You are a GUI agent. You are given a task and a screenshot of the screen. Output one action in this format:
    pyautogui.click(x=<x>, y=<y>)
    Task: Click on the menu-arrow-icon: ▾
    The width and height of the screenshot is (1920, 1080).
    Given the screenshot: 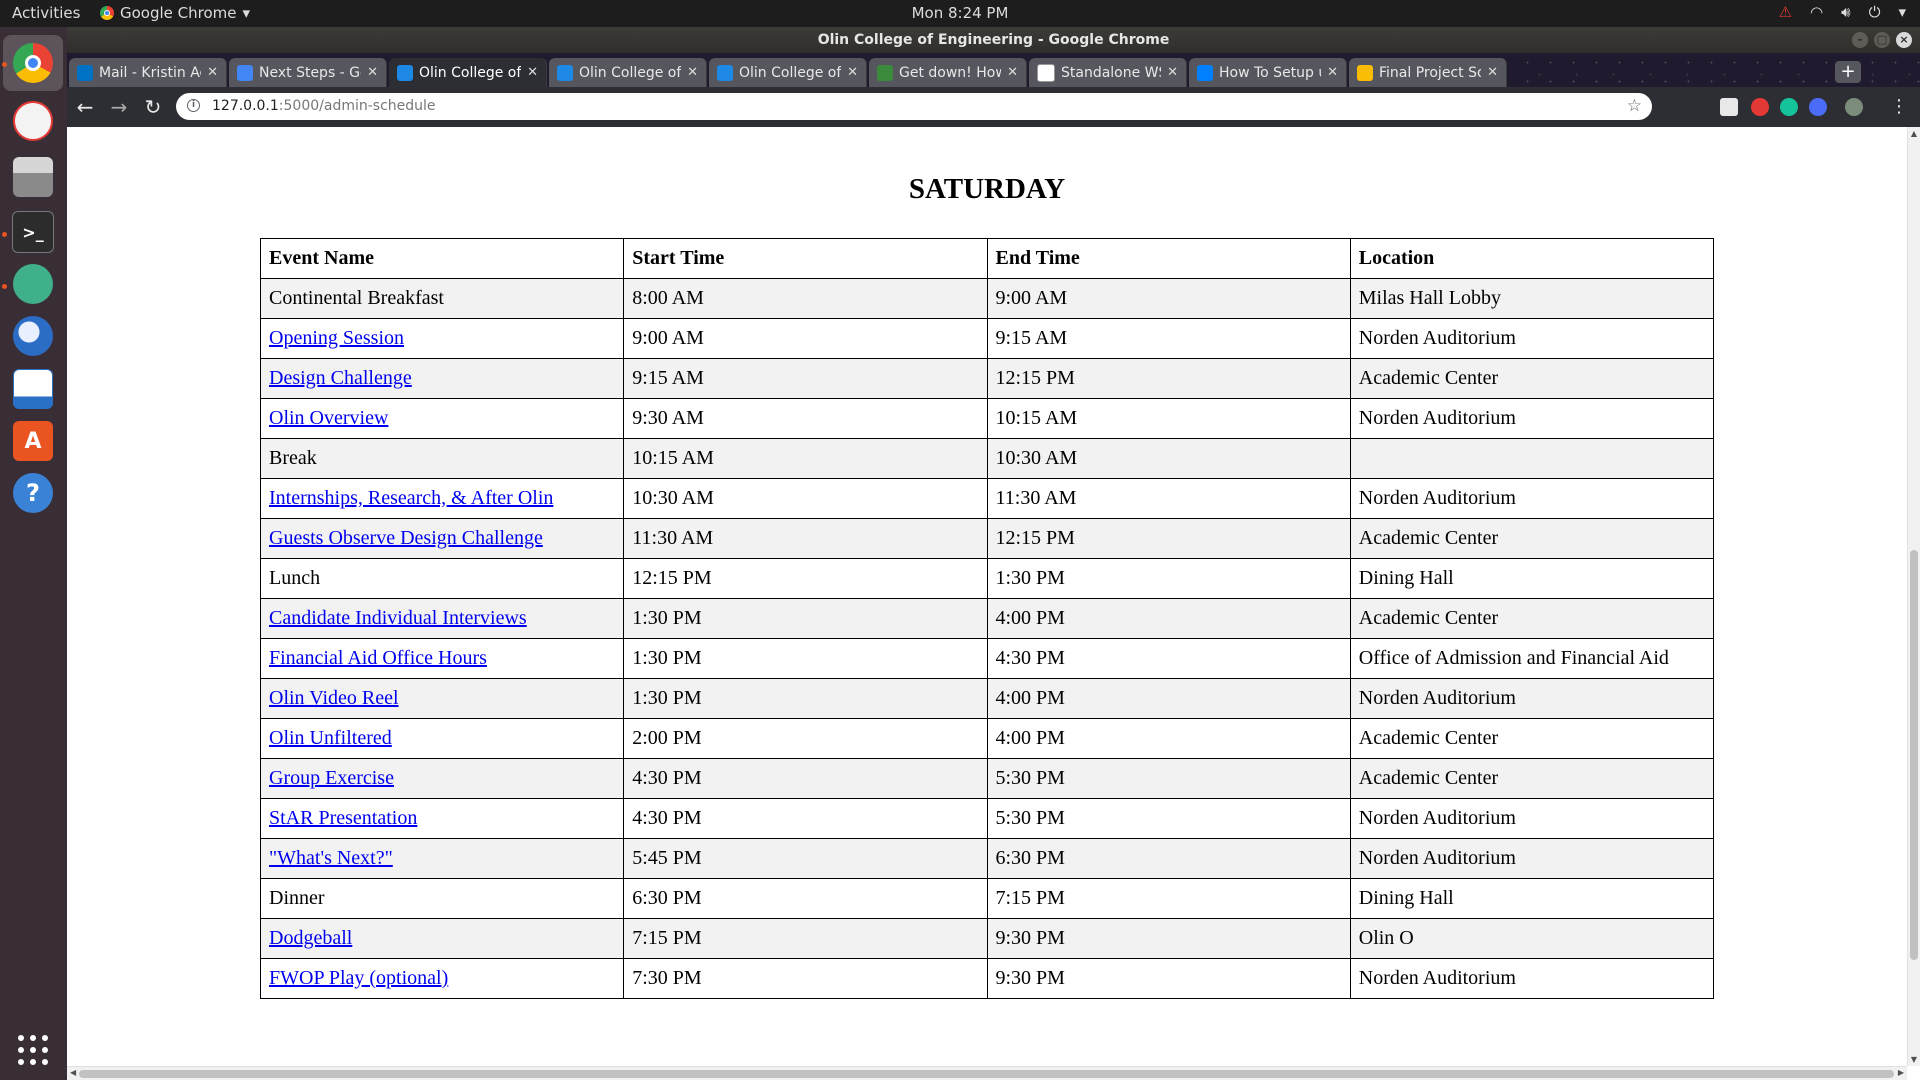 What is the action you would take?
    pyautogui.click(x=1902, y=12)
    